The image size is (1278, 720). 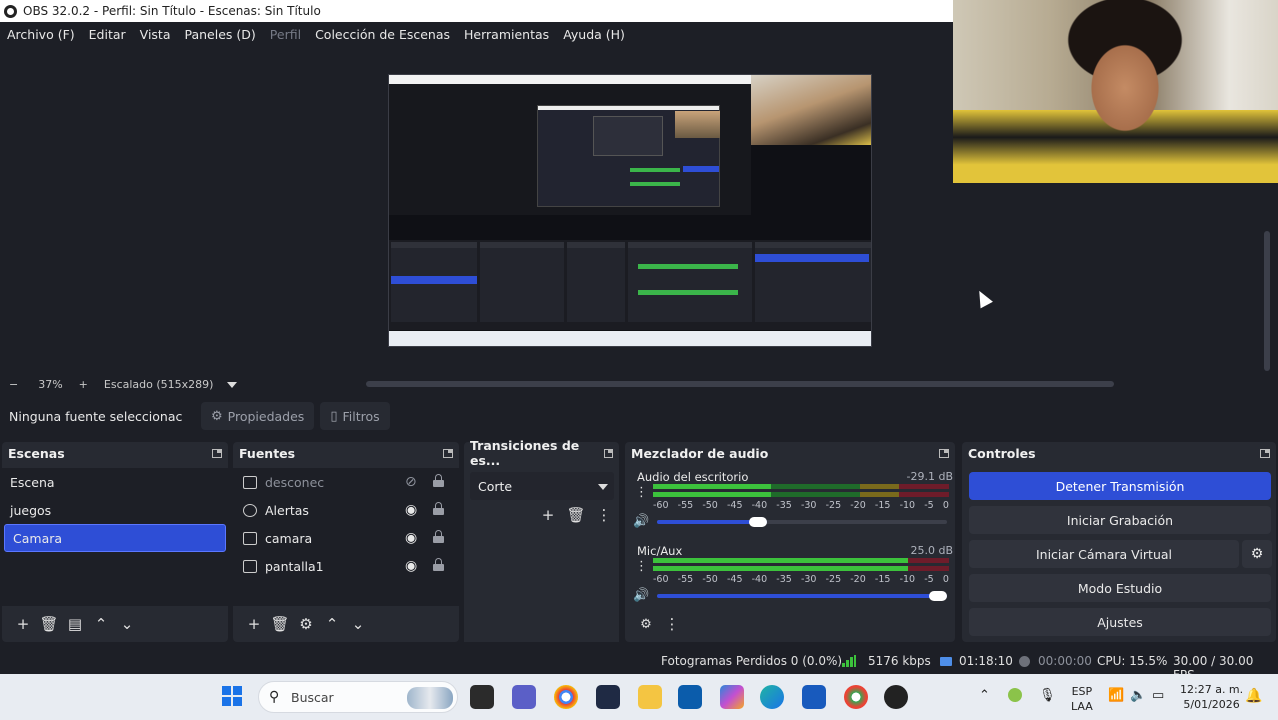 I want to click on menu-vista: Vista, so click(x=155, y=34).